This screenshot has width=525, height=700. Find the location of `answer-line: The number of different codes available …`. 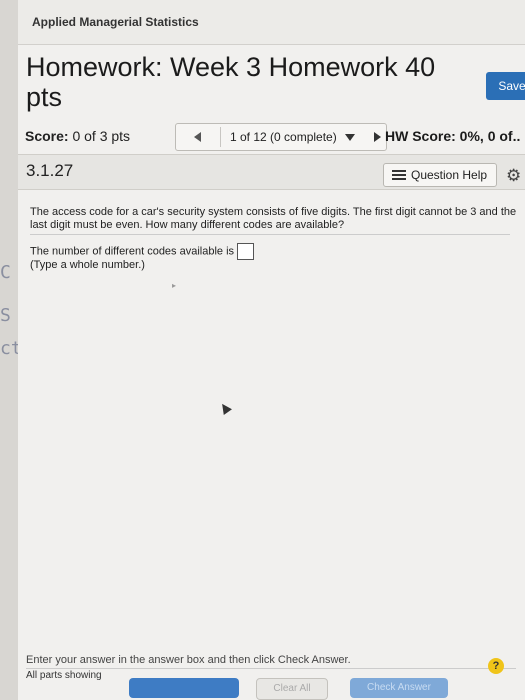

answer-line: The number of different codes available … is located at coordinates (142, 251).